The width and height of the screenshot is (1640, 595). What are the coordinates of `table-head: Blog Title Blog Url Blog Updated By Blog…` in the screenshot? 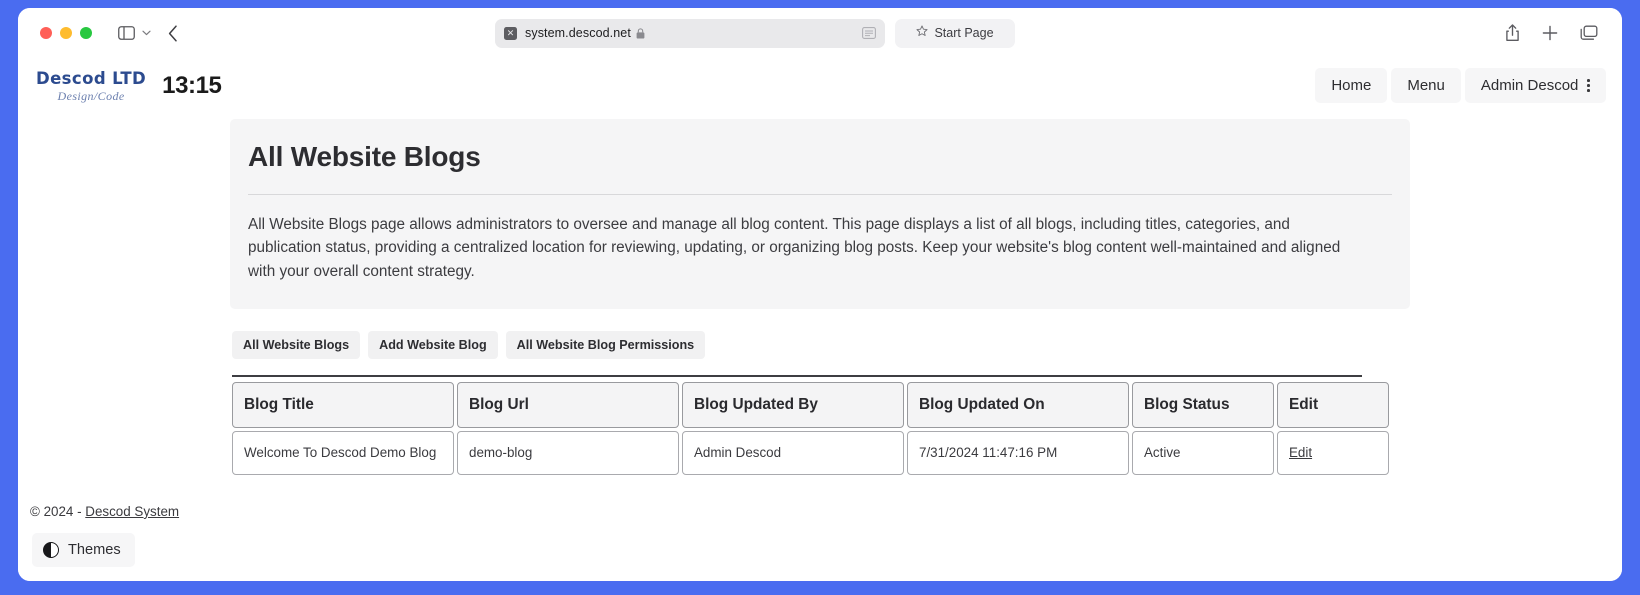 It's located at (810, 404).